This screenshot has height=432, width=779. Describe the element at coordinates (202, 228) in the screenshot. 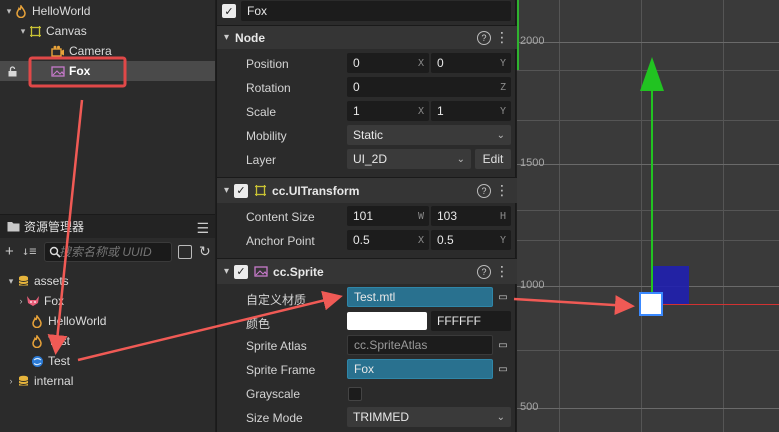

I see `menu-icon: ☰` at that location.